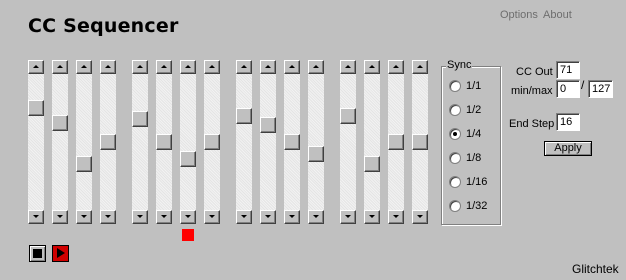  Describe the element at coordinates (532, 124) in the screenshot. I see `end-step-label: End Step` at that location.